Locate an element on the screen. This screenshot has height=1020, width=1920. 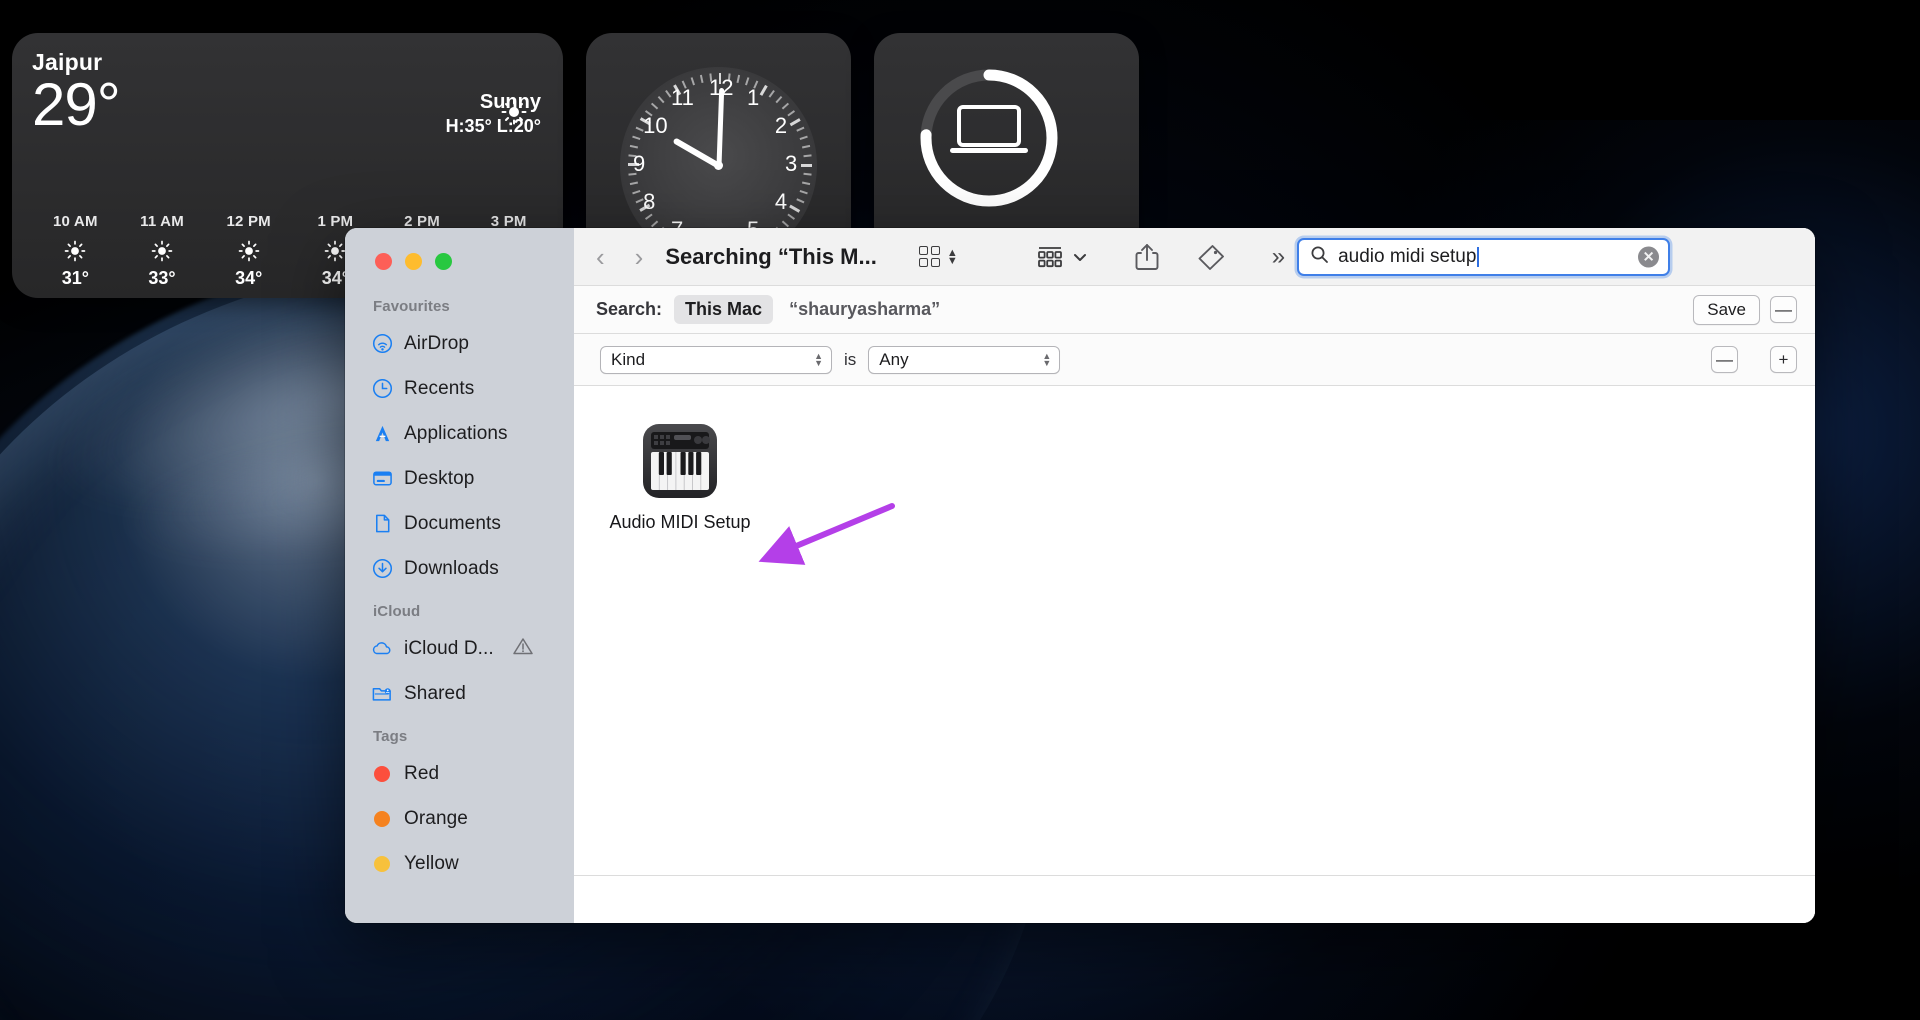
shared-folder-icon is located at coordinates (382, 694).